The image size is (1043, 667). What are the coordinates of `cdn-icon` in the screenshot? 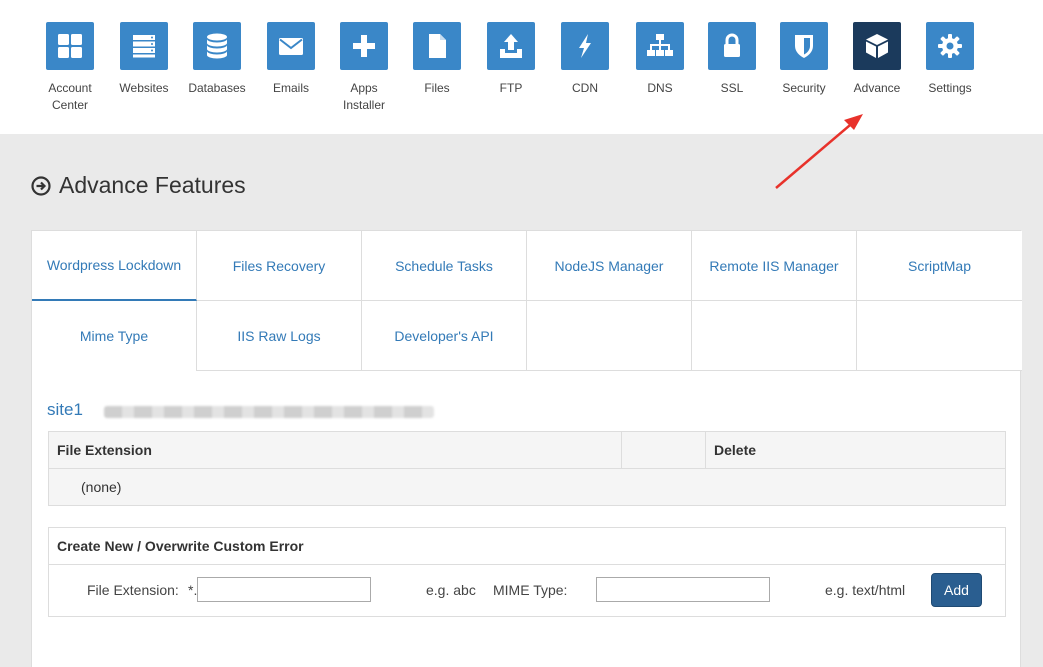 It's located at (585, 46).